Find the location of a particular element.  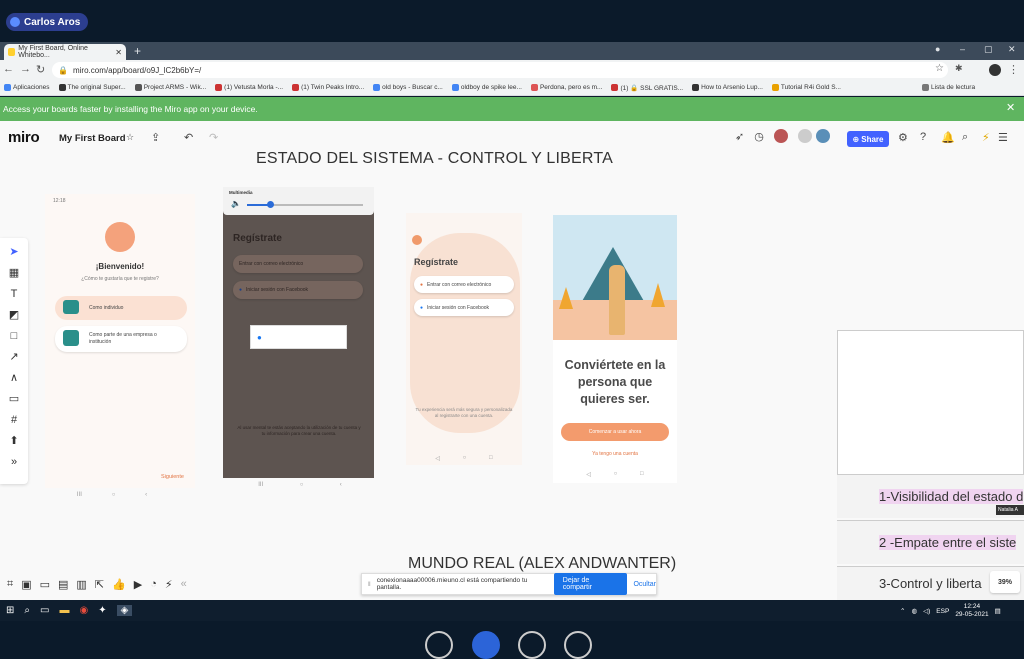

connector-icon: ↗ is located at coordinates (13, 357).